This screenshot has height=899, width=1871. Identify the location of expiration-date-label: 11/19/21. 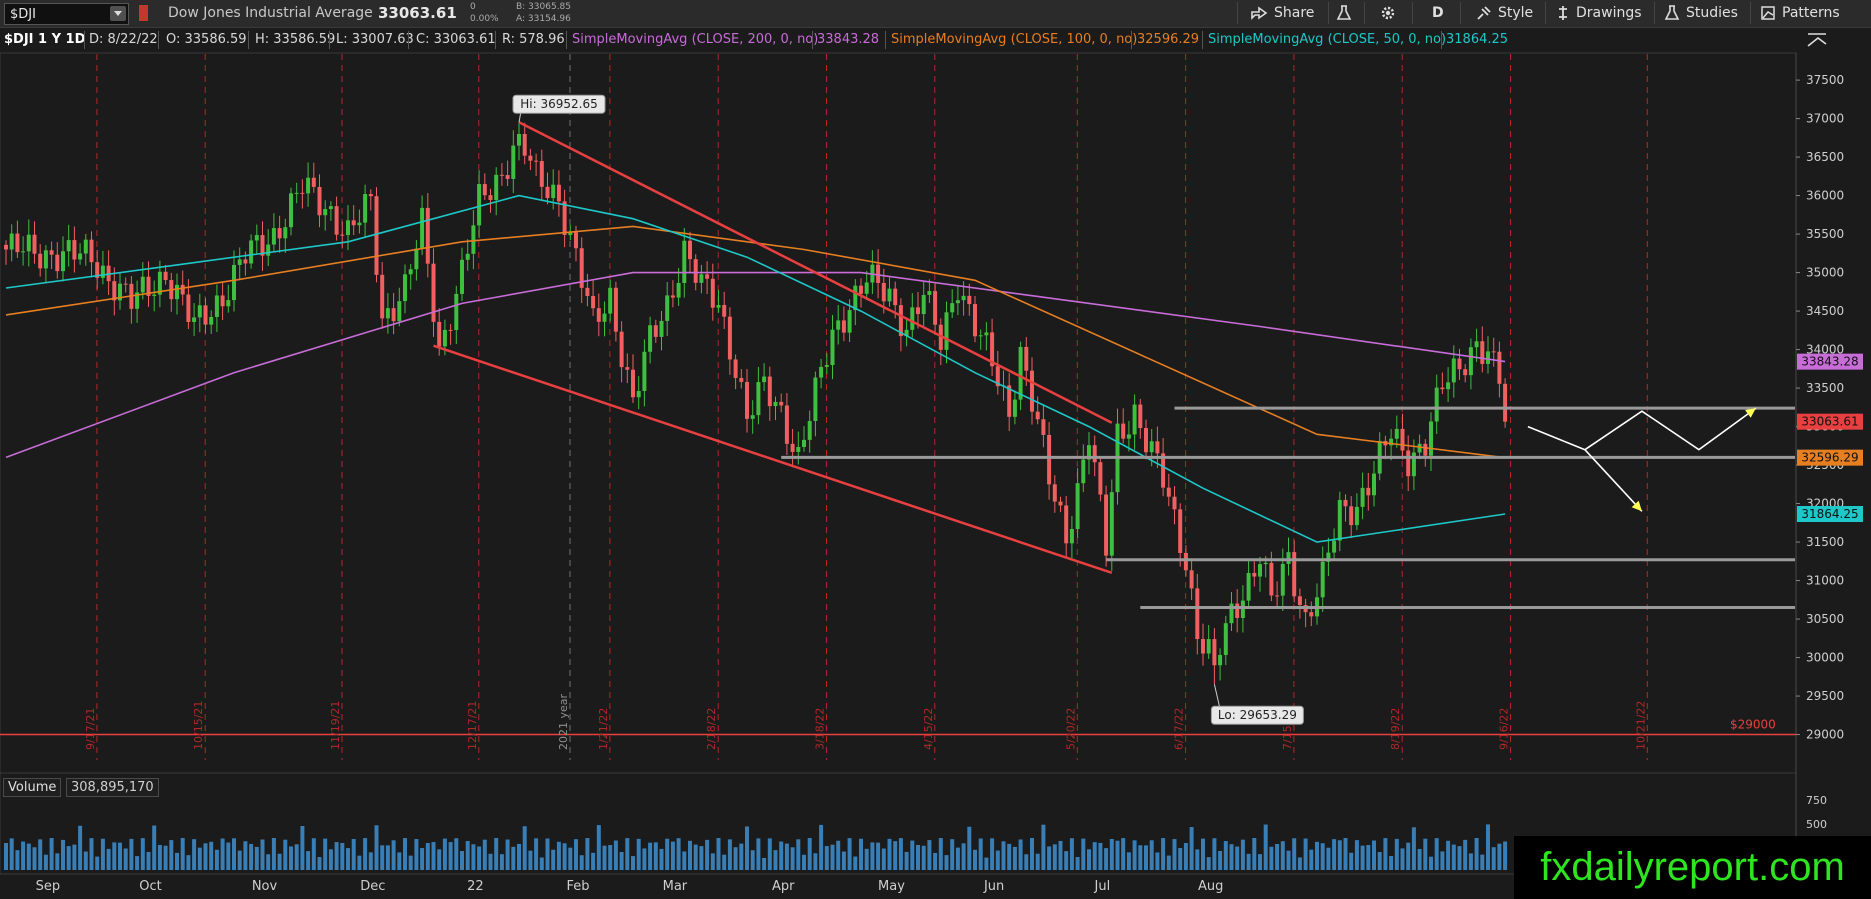
(335, 725).